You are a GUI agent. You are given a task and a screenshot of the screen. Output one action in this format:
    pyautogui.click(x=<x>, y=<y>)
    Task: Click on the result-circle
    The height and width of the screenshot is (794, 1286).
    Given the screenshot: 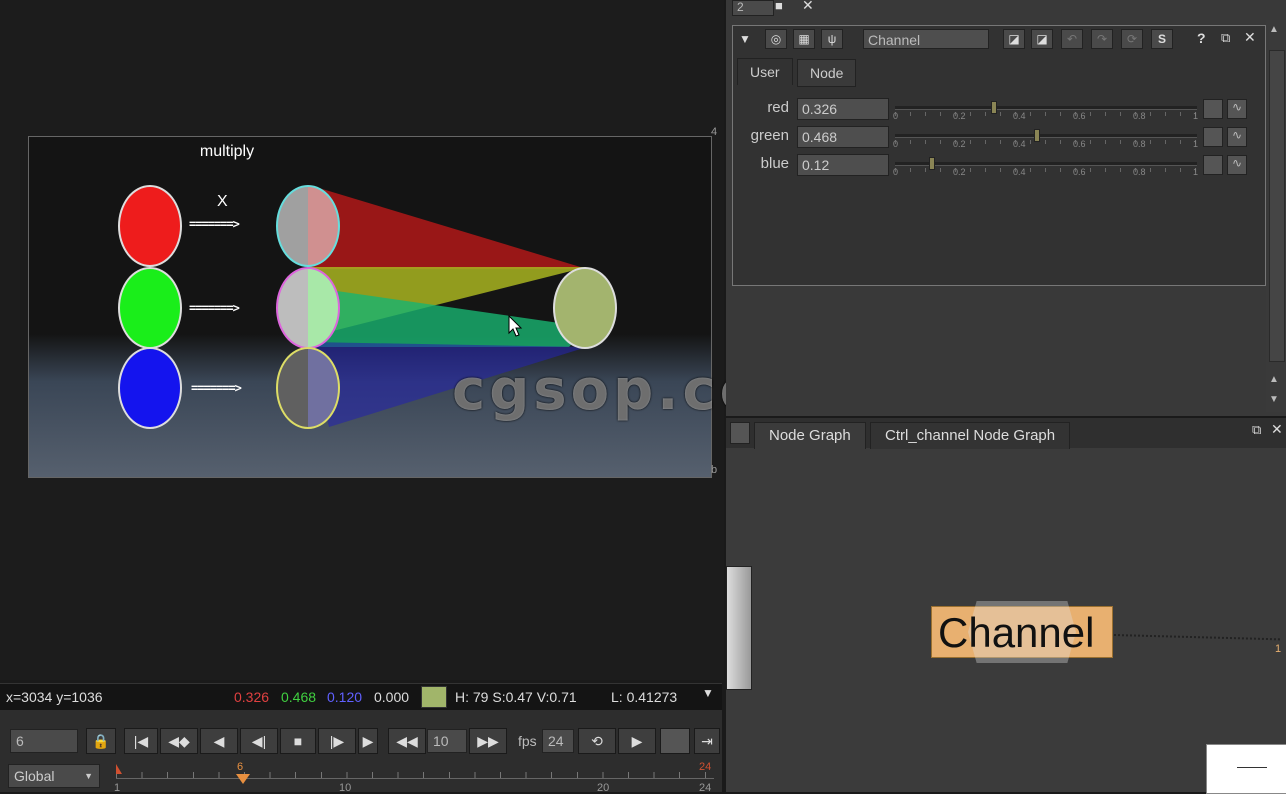 What is the action you would take?
    pyautogui.click(x=585, y=308)
    